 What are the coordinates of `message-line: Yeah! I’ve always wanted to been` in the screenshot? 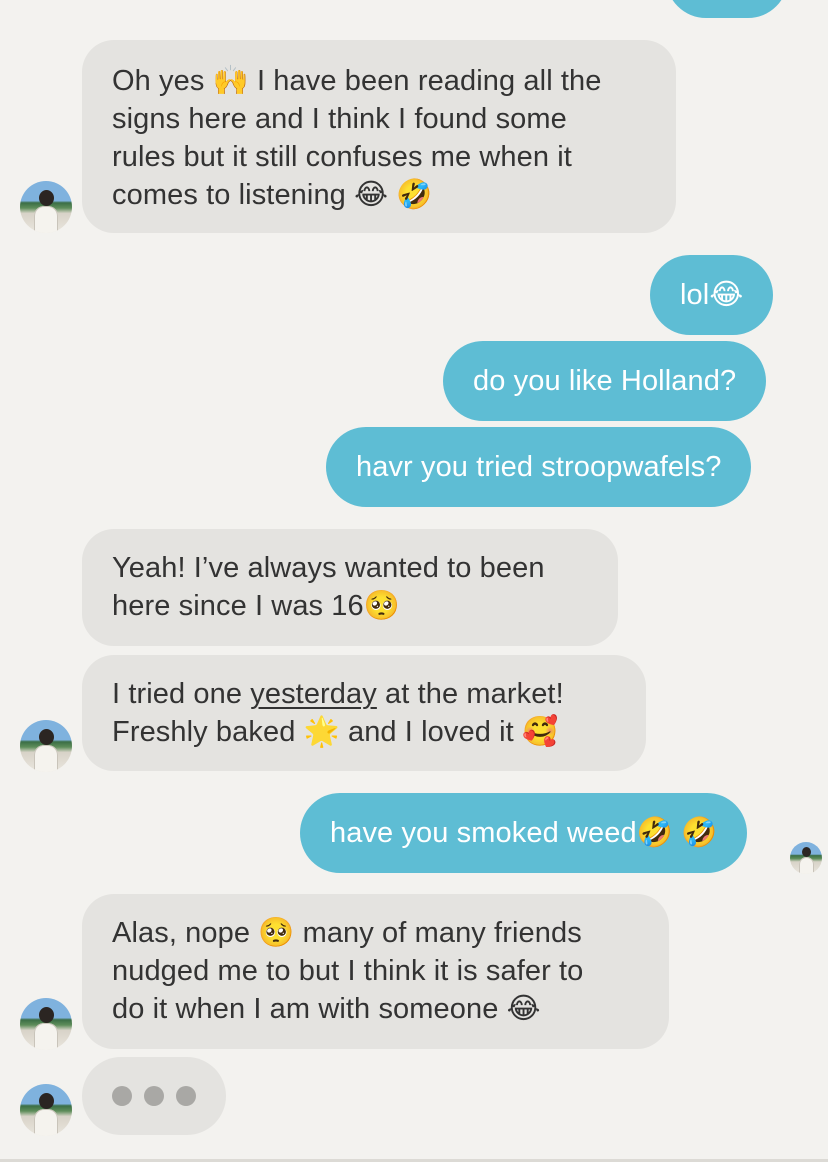 It's located at (328, 568).